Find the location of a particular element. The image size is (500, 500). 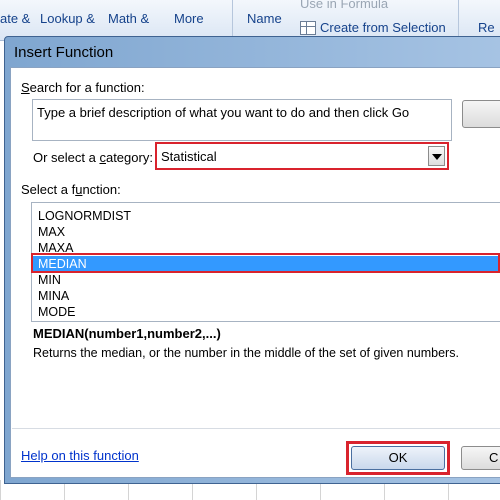

function-list-item-selected: MEDIAN is located at coordinates (266, 264).